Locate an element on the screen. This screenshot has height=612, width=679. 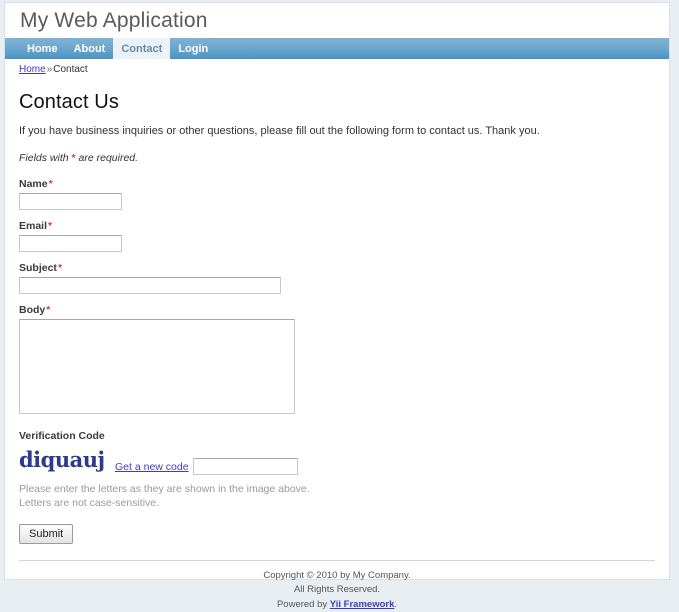
nav-item-home: Home is located at coordinates (42, 48).